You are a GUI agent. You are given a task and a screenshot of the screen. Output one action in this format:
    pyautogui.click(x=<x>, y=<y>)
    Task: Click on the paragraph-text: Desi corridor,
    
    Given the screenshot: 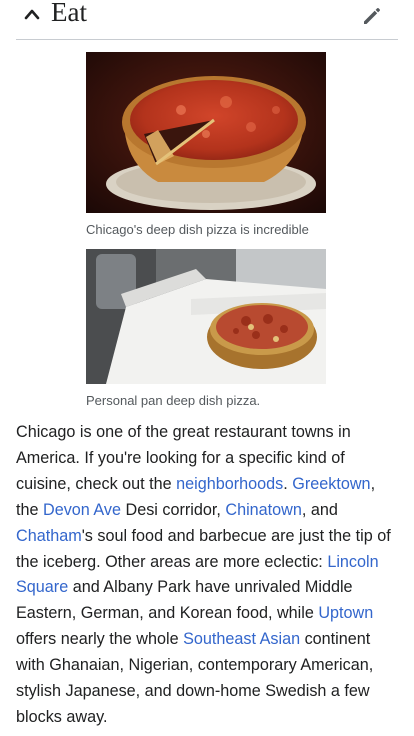 What is the action you would take?
    pyautogui.click(x=173, y=509)
    